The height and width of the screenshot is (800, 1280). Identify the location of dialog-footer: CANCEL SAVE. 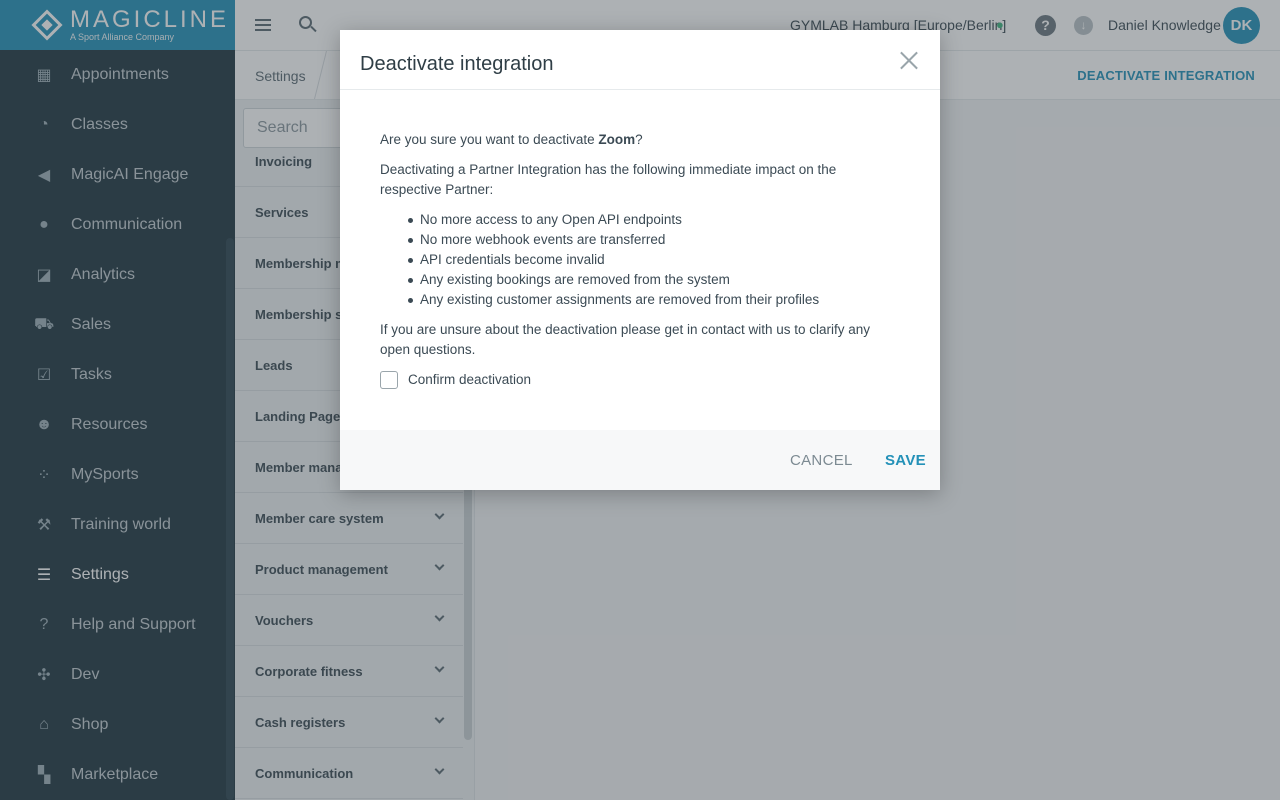
(640, 460).